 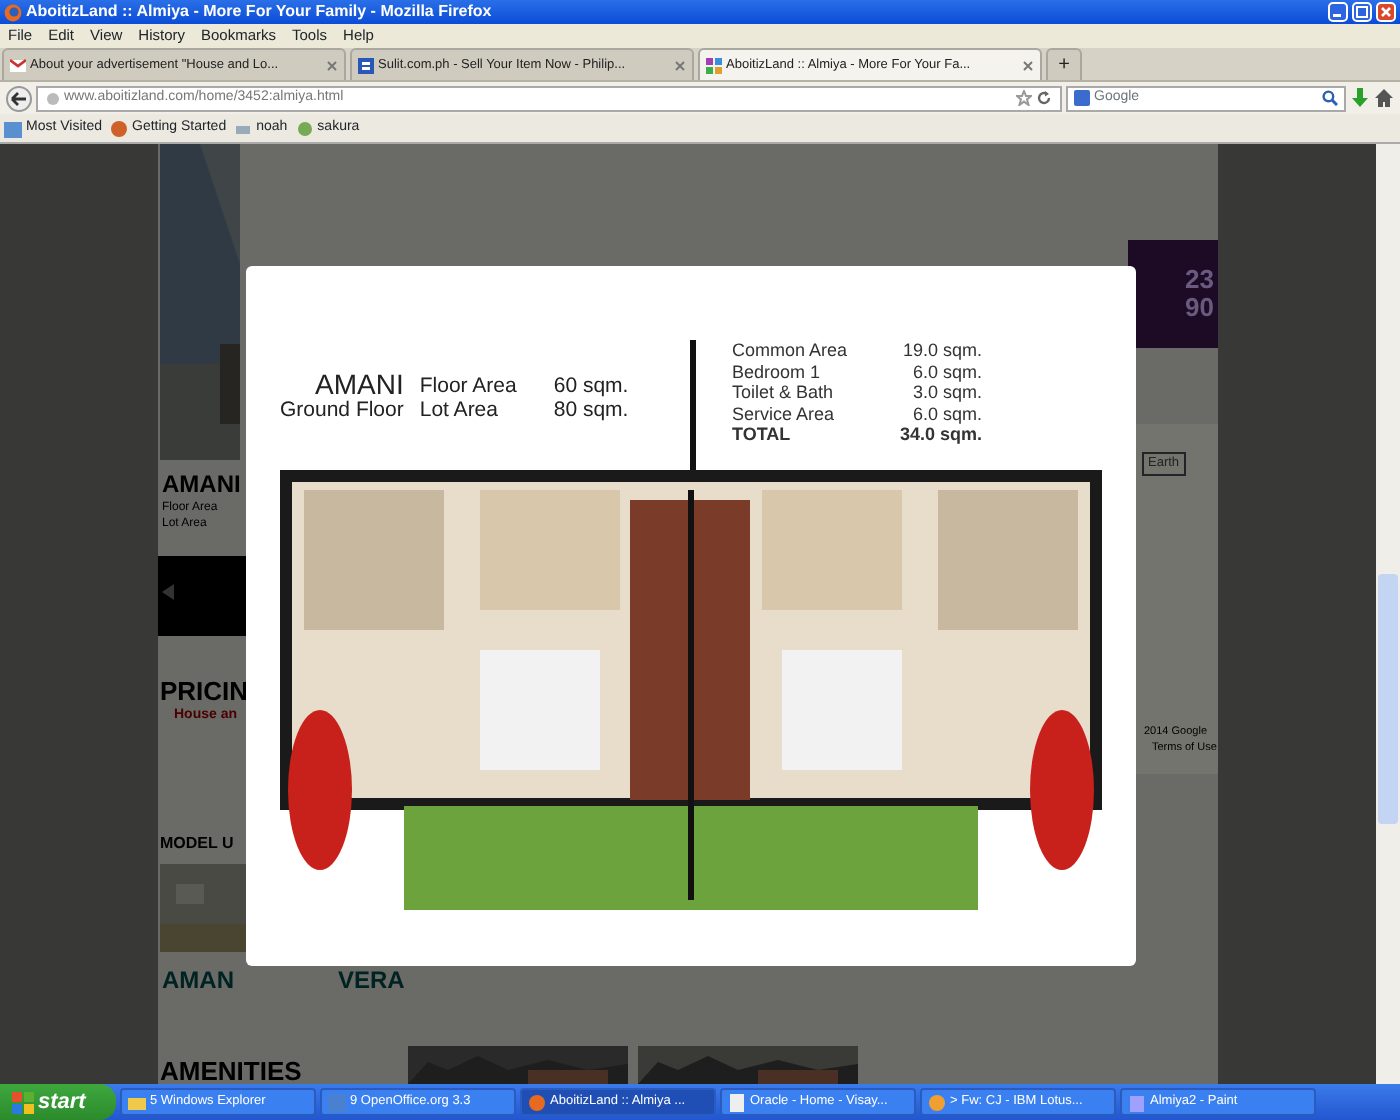 What do you see at coordinates (202, 596) in the screenshot?
I see `slider-strip` at bounding box center [202, 596].